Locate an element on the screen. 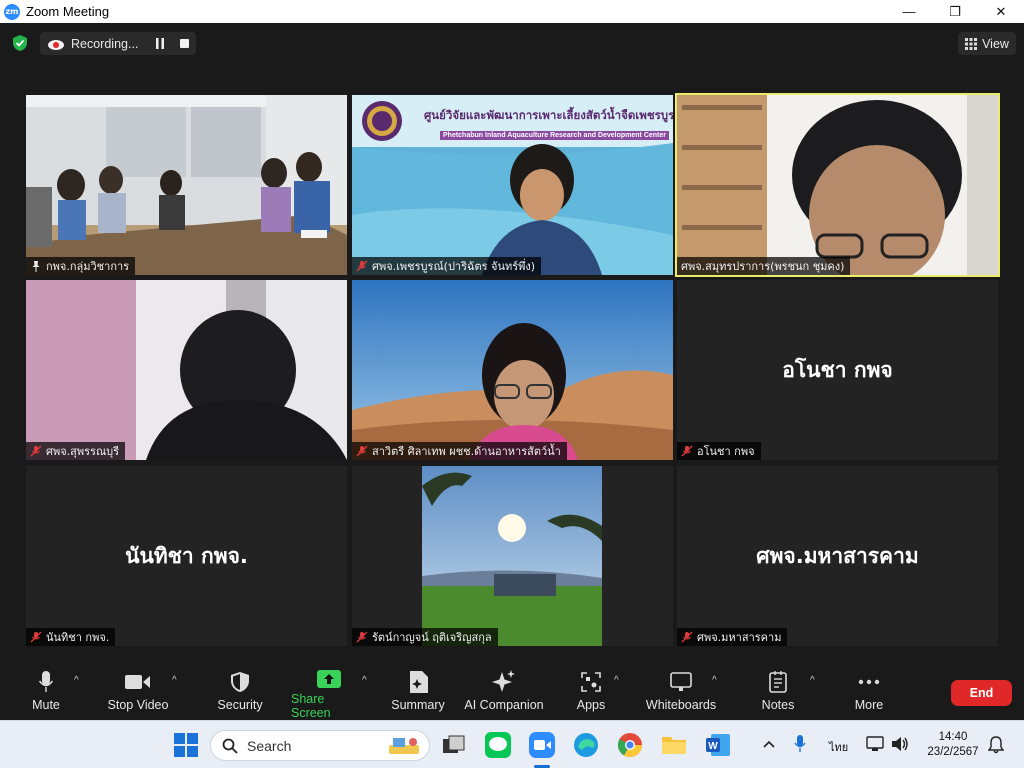 The height and width of the screenshot is (768, 1024). maximize-button: ❐ is located at coordinates (955, 11).